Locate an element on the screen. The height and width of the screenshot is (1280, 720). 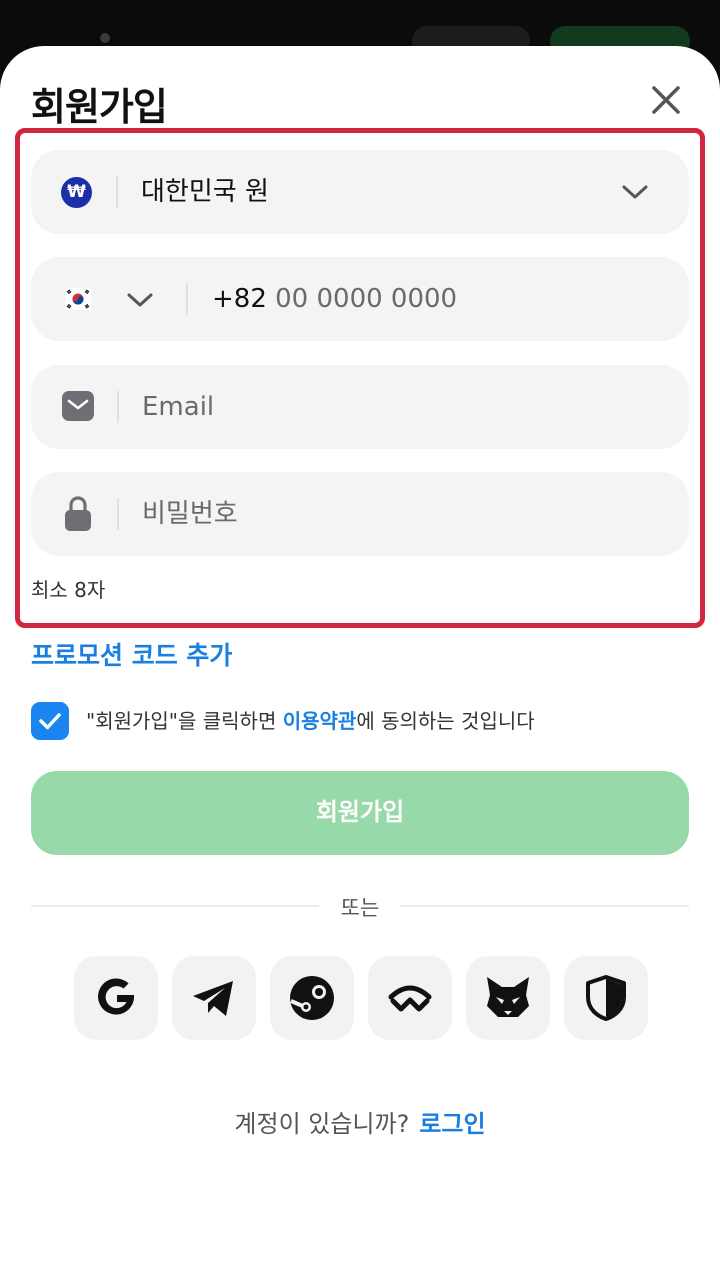
checkmark-icon is located at coordinates (50, 721).